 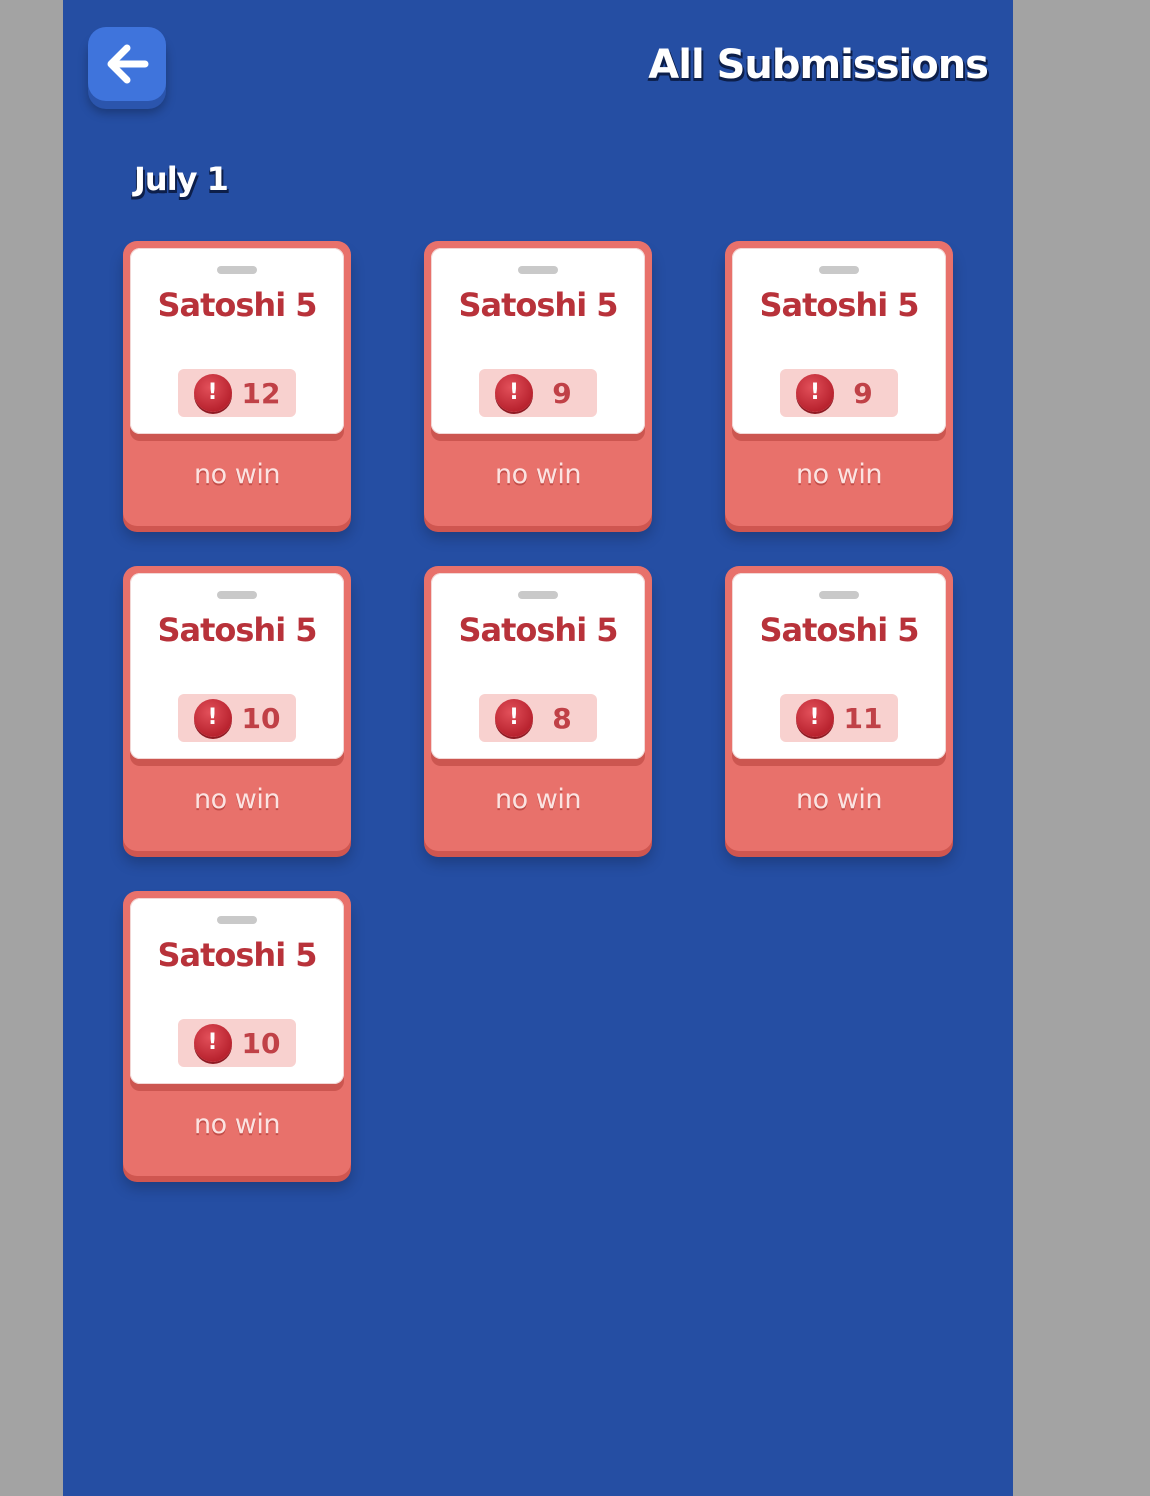 What do you see at coordinates (538, 666) in the screenshot?
I see `card-body: Satoshi 5 ! 8` at bounding box center [538, 666].